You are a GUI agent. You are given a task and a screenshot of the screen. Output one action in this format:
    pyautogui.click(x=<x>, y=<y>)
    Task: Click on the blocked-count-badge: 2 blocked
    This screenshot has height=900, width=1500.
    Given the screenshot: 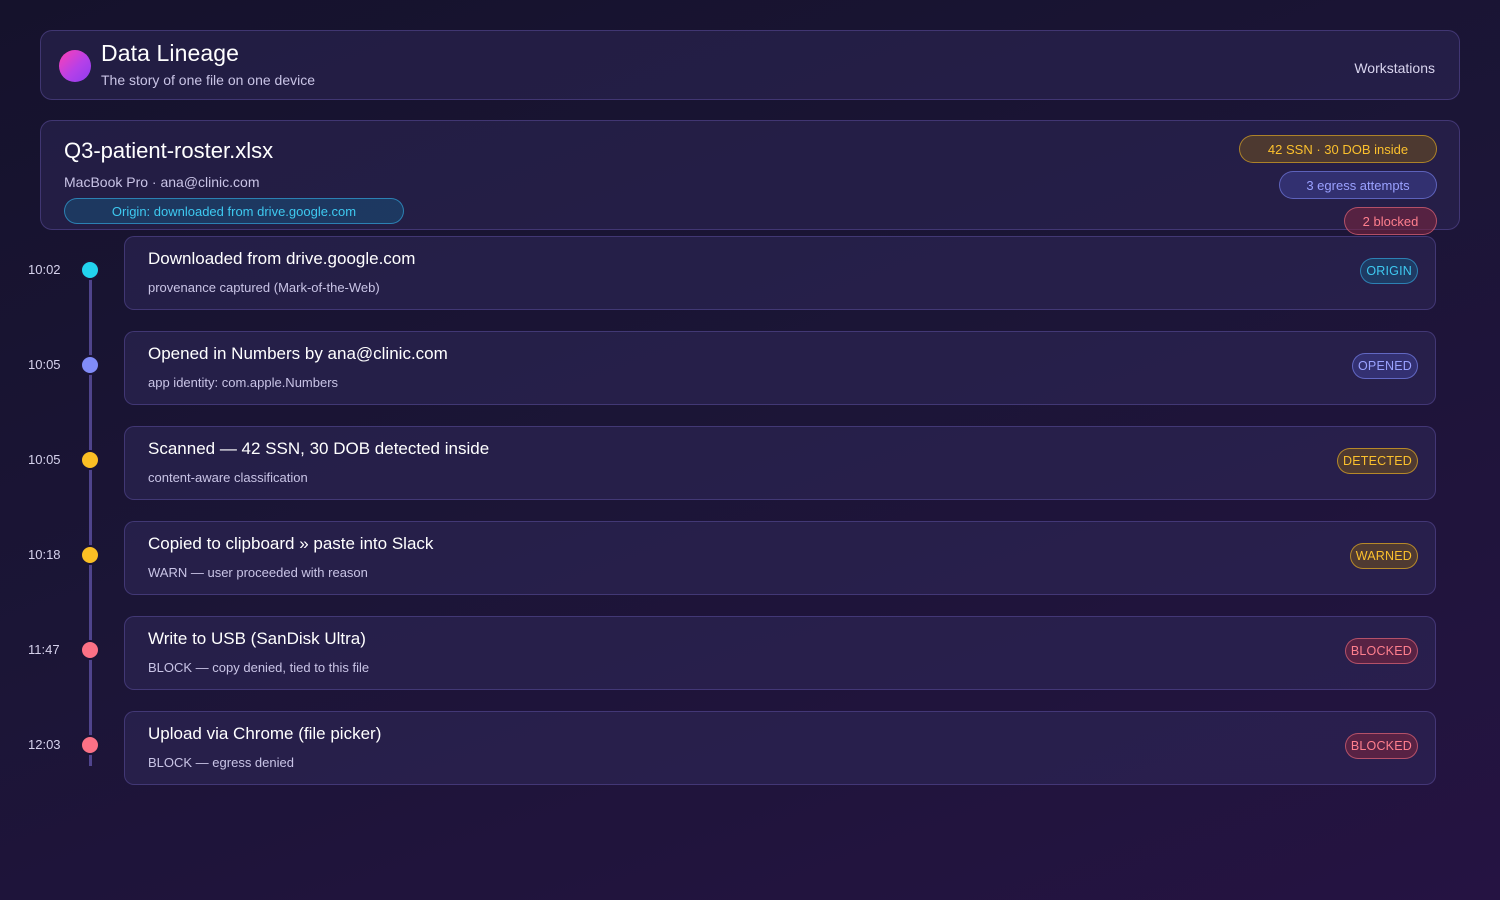 What is the action you would take?
    pyautogui.click(x=1390, y=221)
    